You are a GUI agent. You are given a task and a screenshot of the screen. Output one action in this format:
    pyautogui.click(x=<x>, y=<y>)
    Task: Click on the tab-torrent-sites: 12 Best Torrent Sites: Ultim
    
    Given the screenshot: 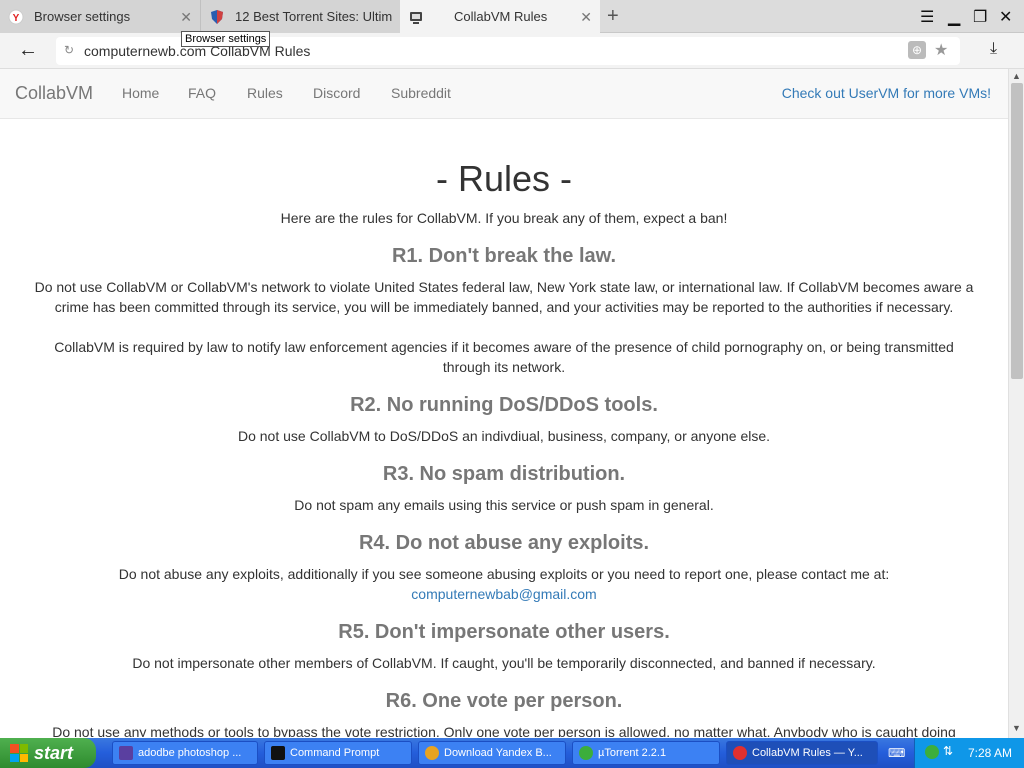 What is the action you would take?
    pyautogui.click(x=300, y=16)
    